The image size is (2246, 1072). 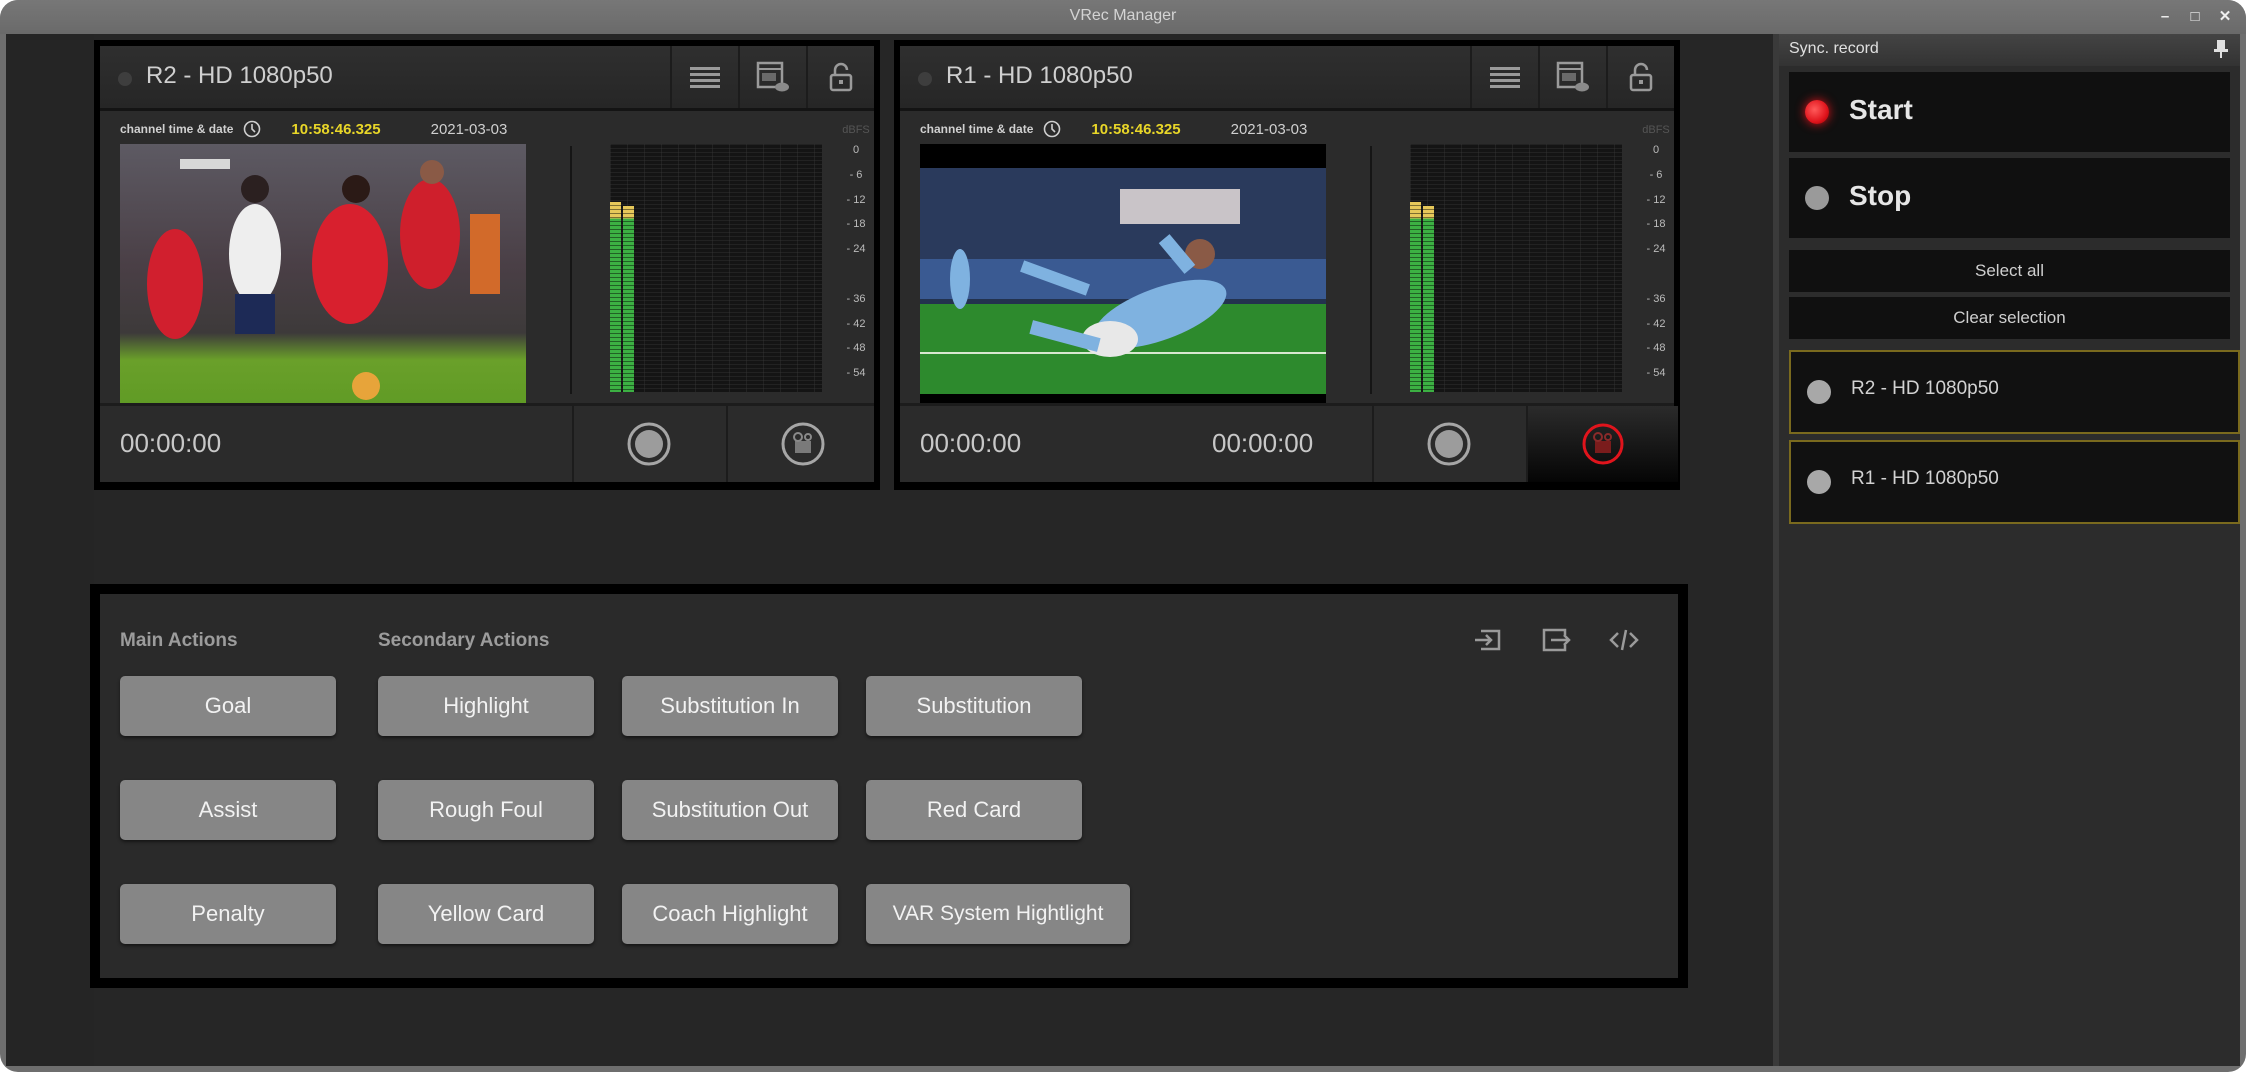 What do you see at coordinates (856, 323) in the screenshot?
I see `meter-tick-label: - 42` at bounding box center [856, 323].